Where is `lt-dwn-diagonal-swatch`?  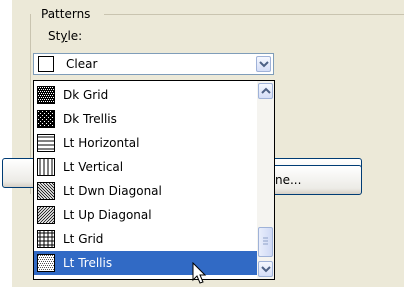 lt-dwn-diagonal-swatch is located at coordinates (46, 191).